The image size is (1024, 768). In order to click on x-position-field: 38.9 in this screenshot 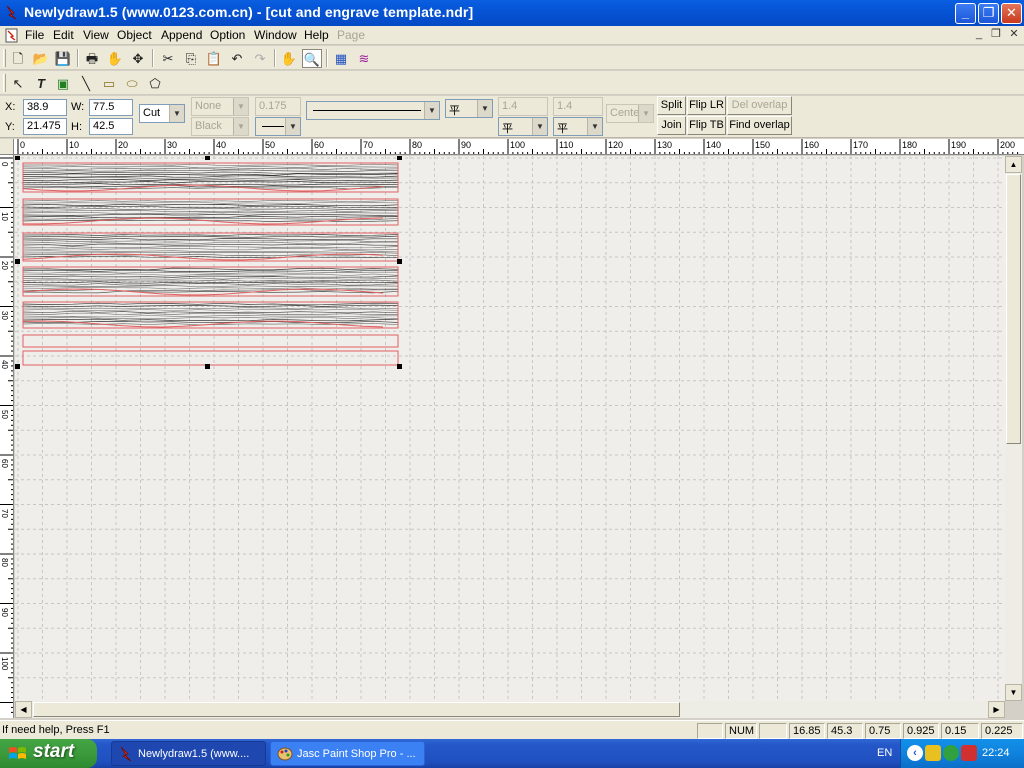, I will do `click(45, 107)`.